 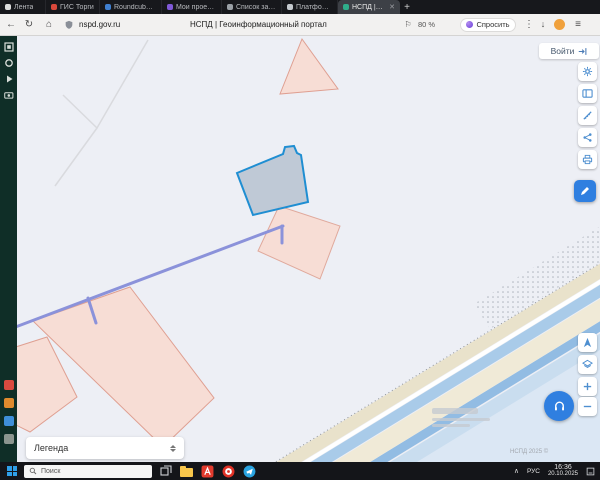 I want to click on tab-close-icon: ✕, so click(x=392, y=7).